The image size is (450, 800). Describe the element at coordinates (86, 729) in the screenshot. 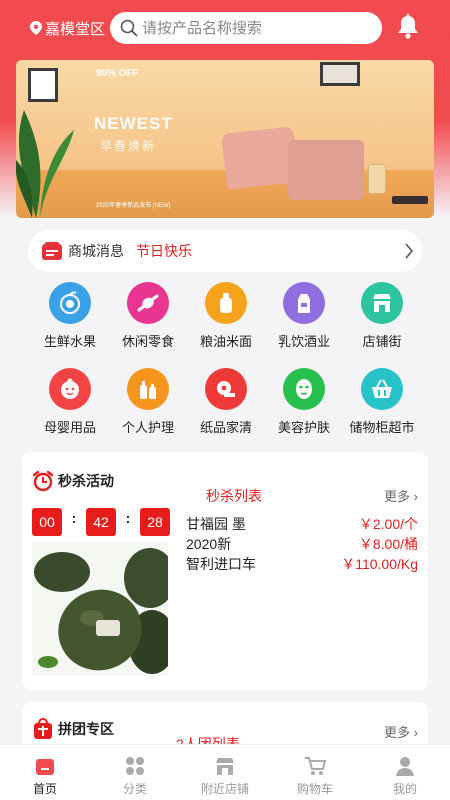

I see `group-buy-title-text: 拼团专区` at that location.